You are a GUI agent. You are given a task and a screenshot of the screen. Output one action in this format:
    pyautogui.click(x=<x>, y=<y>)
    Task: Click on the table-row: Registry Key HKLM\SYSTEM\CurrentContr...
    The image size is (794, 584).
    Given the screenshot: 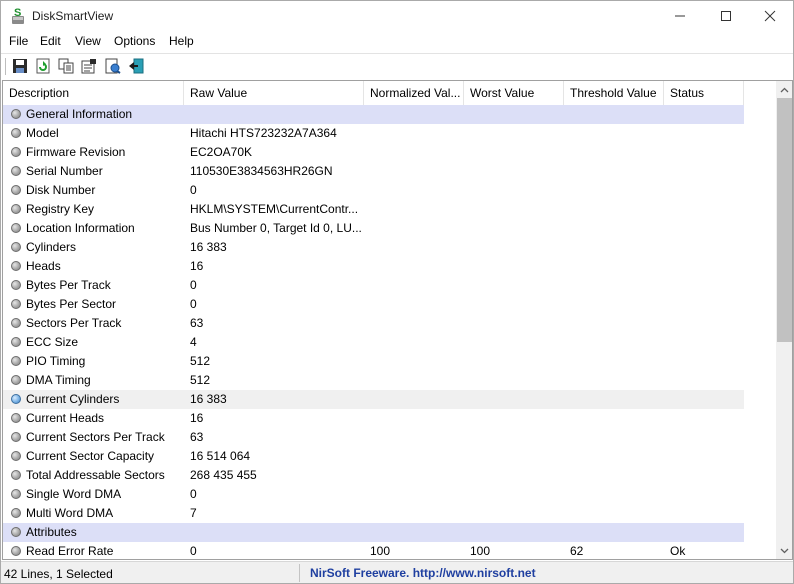 What is the action you would take?
    pyautogui.click(x=373, y=209)
    